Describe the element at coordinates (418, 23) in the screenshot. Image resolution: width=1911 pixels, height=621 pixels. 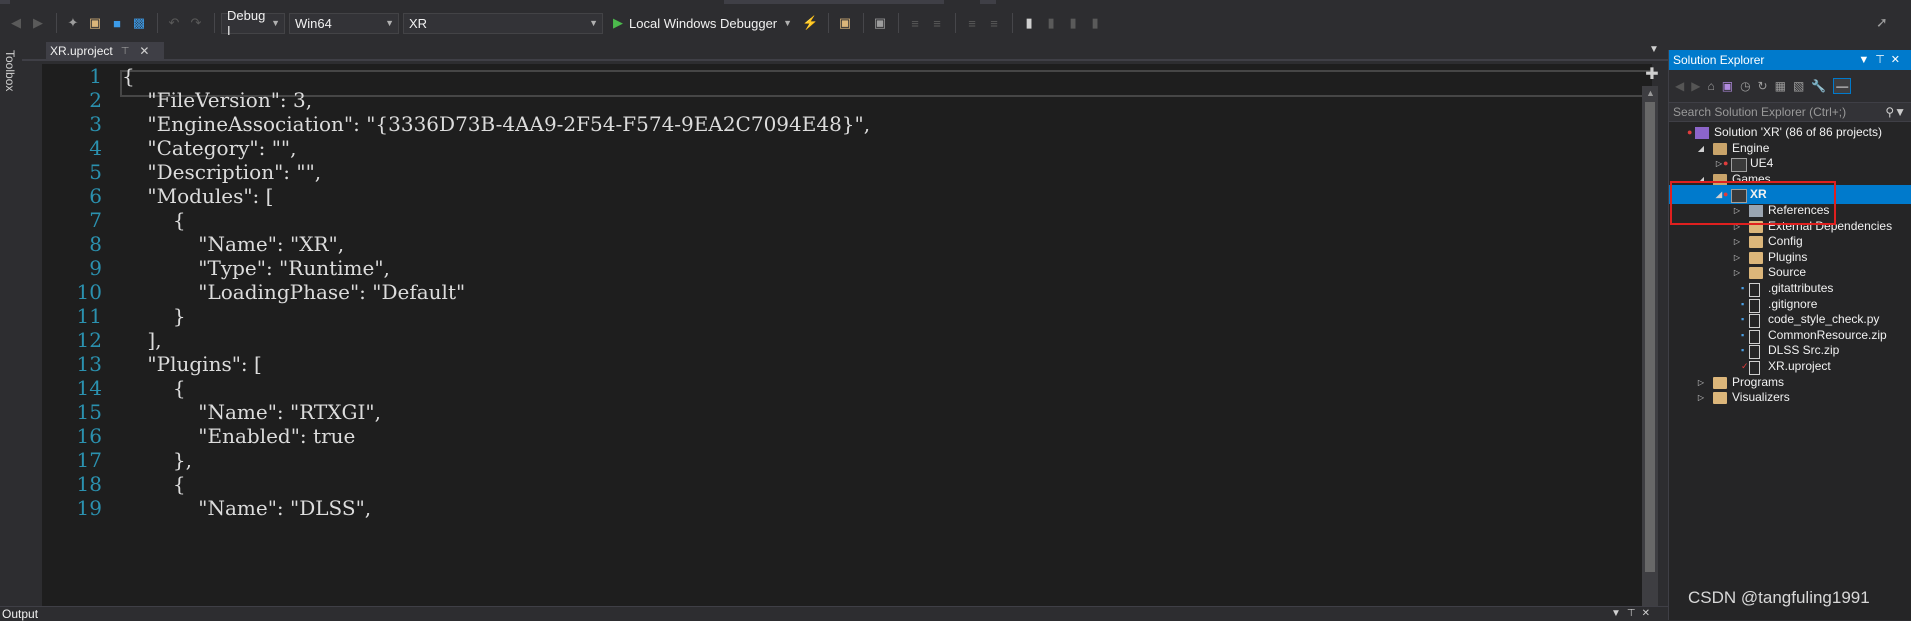
I see `startup-project-value: XR` at that location.